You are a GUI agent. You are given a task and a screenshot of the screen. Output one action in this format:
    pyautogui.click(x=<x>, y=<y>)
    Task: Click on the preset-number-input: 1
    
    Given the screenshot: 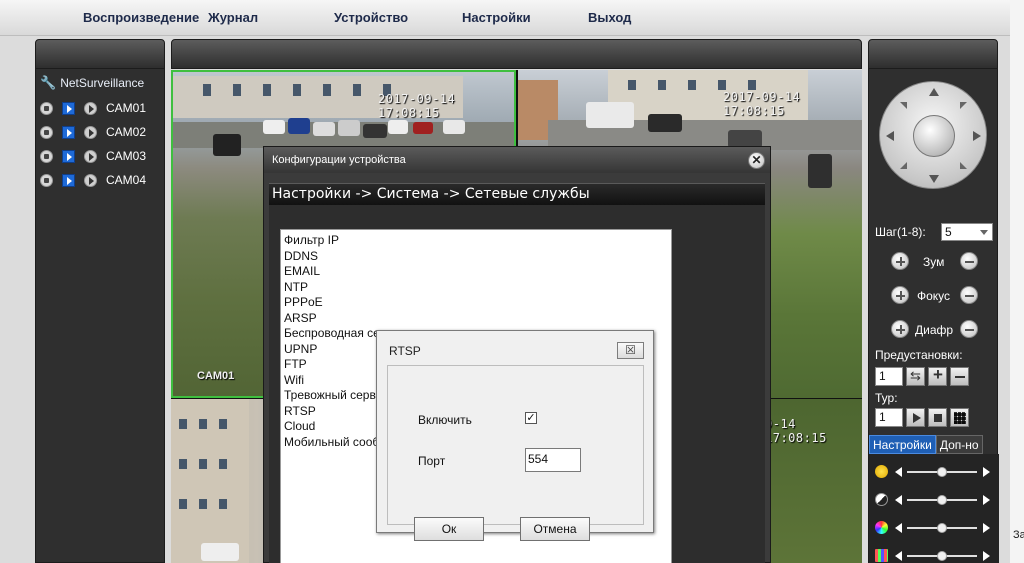 What is the action you would take?
    pyautogui.click(x=889, y=376)
    